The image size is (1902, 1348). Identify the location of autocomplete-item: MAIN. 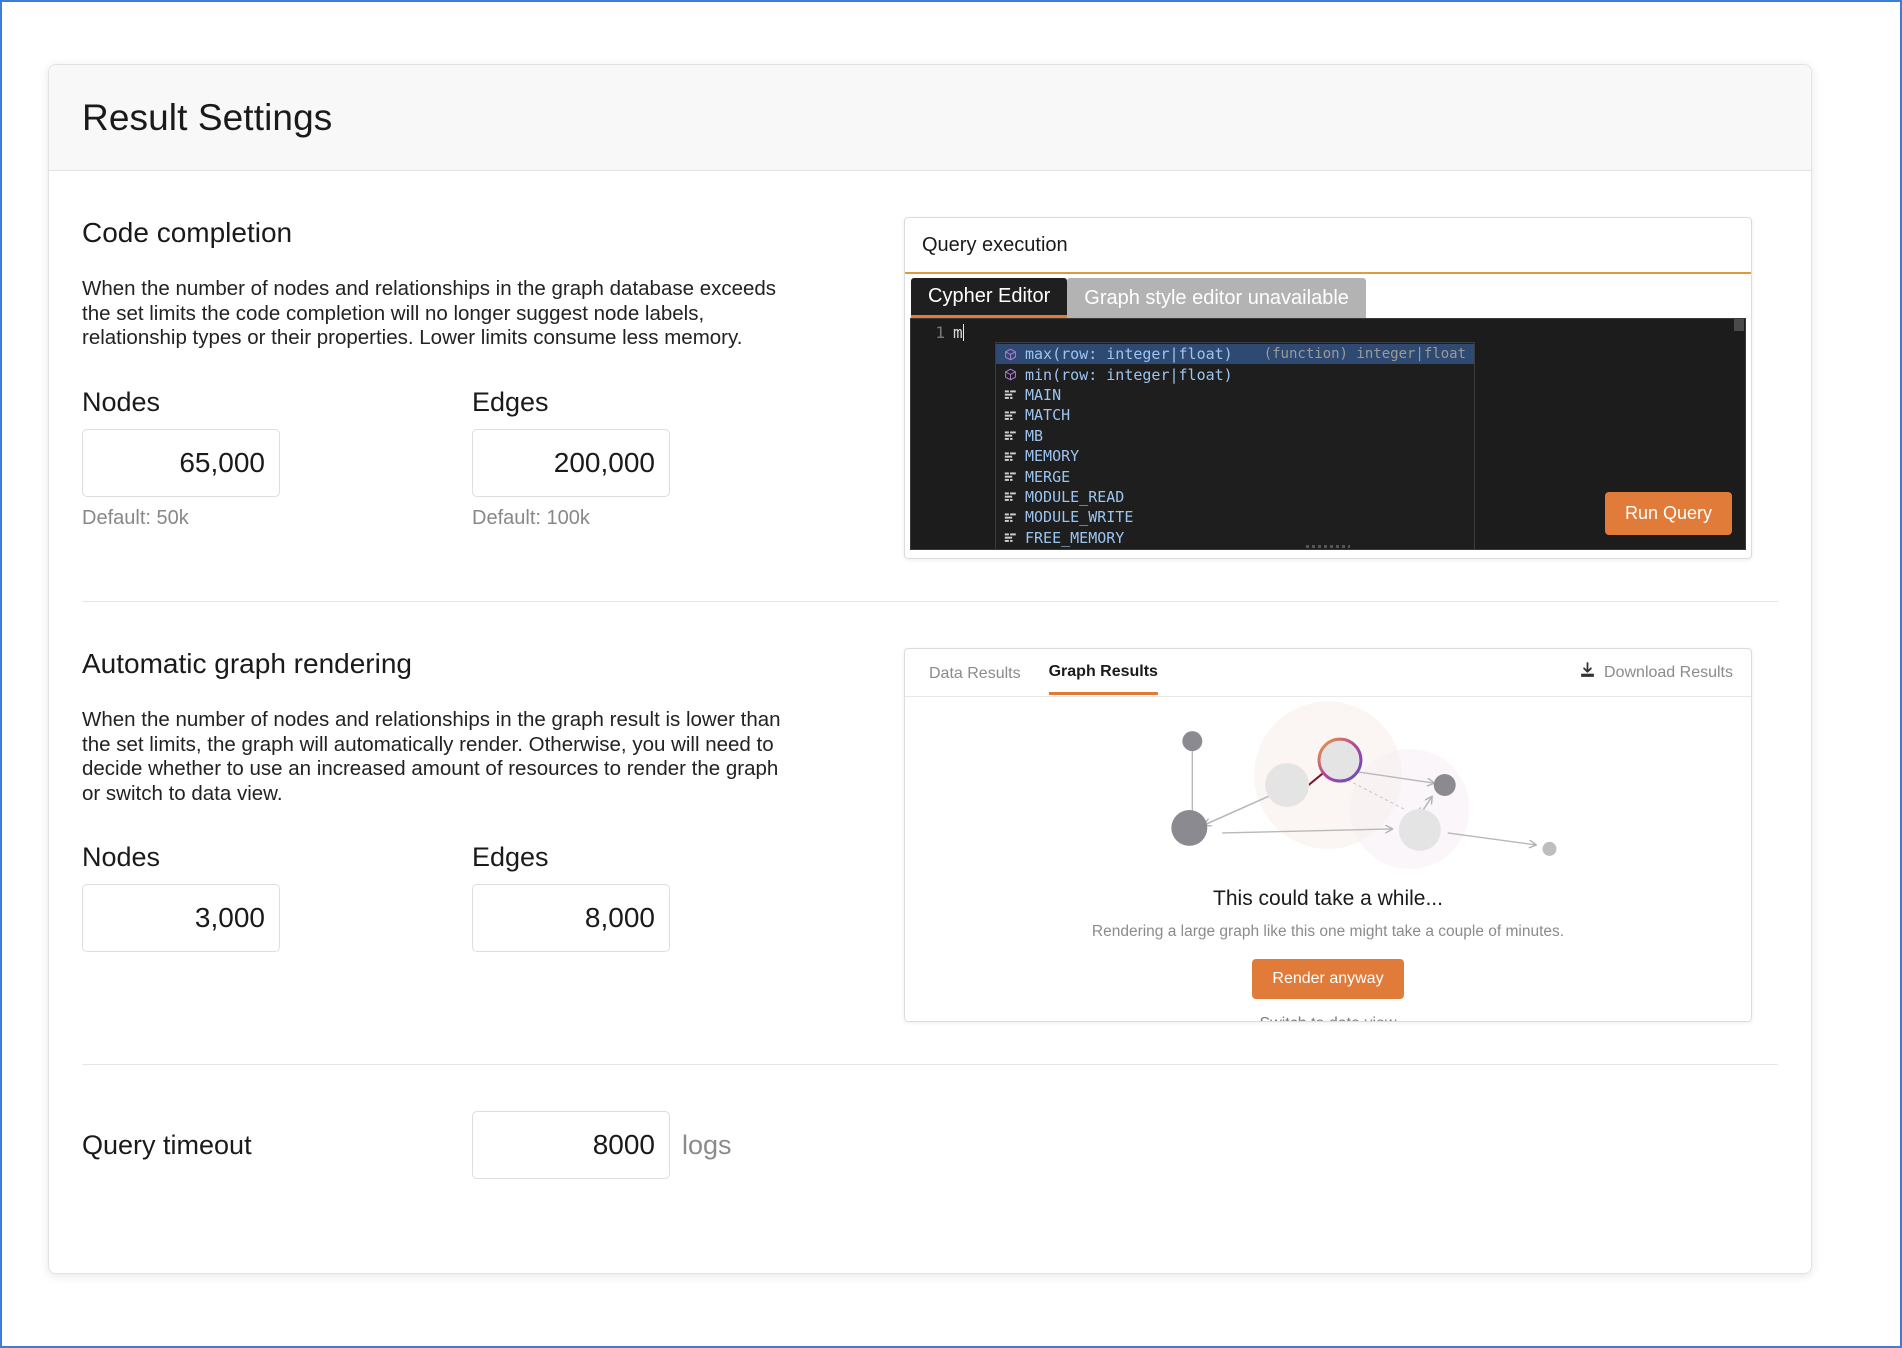
(1235, 395).